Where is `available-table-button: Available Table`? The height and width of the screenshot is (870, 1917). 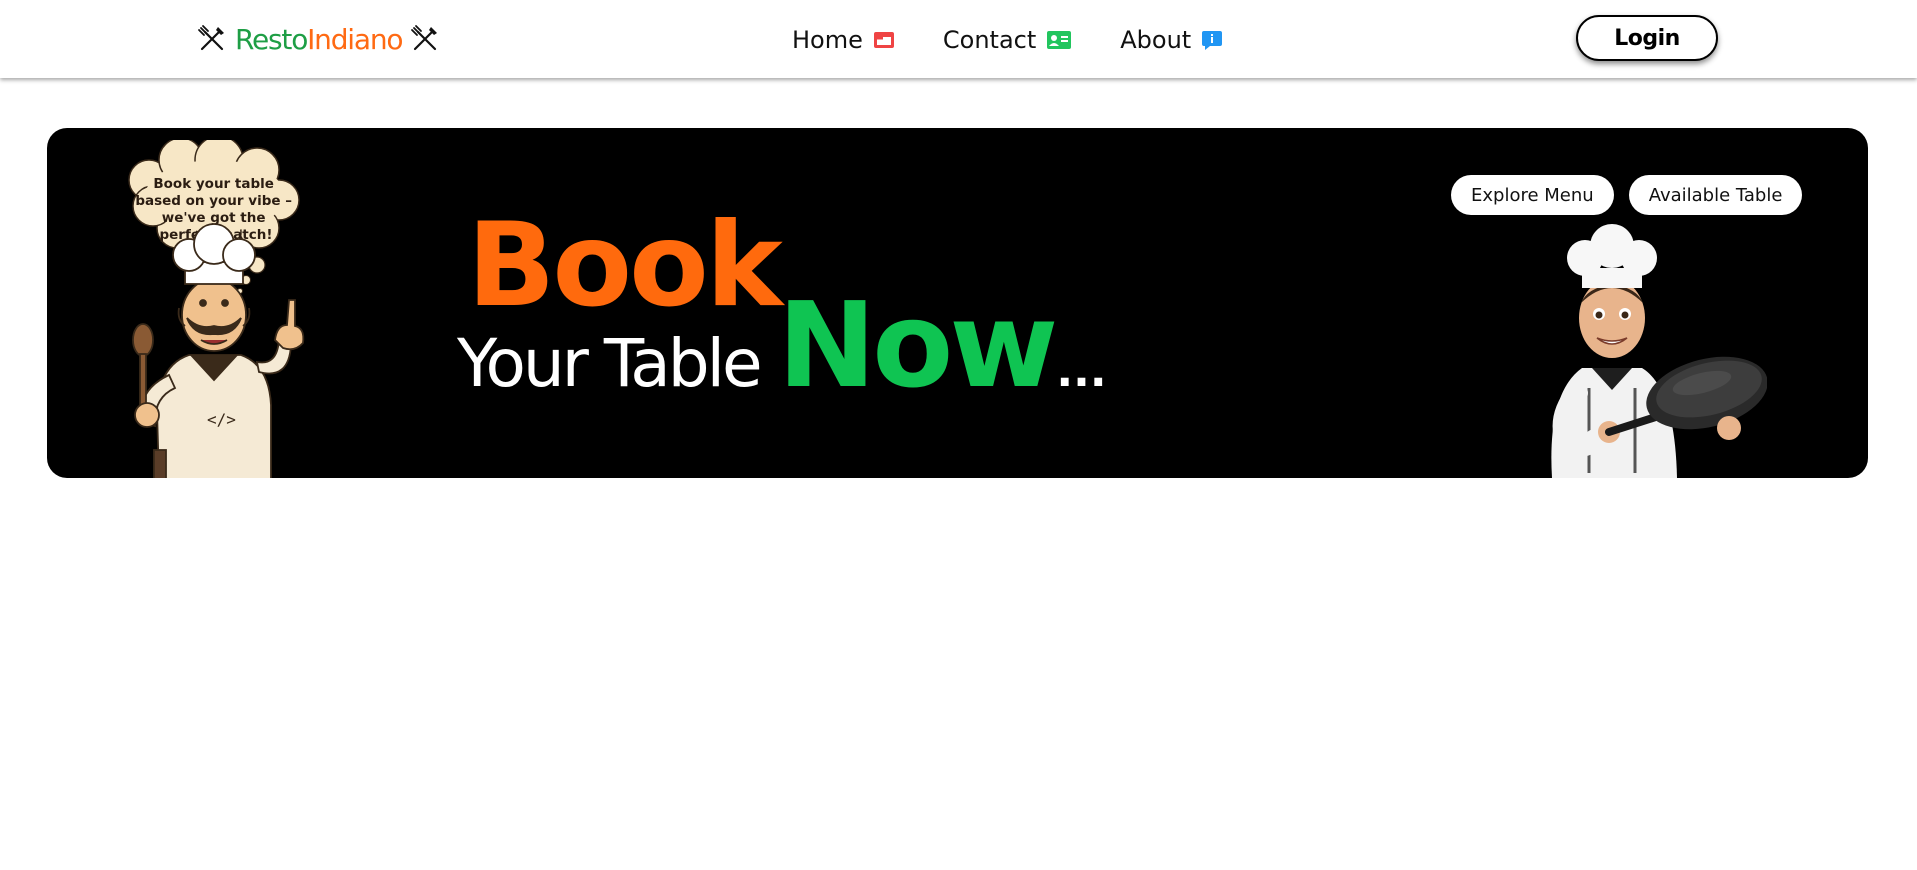
available-table-button: Available Table is located at coordinates (1715, 195).